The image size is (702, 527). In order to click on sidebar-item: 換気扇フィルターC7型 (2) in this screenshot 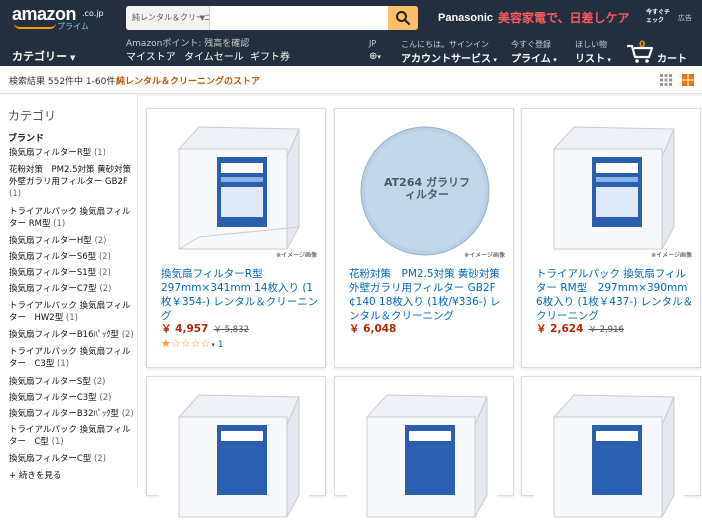, I will do `click(72, 289)`.